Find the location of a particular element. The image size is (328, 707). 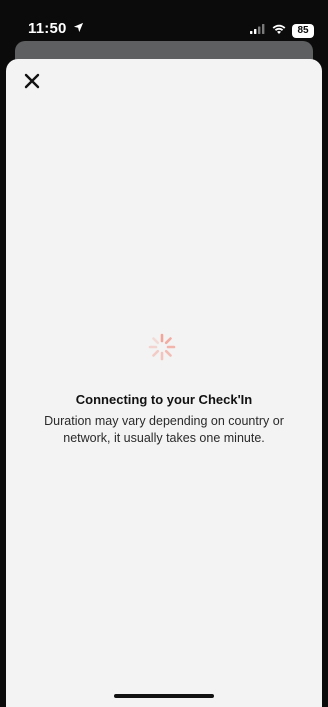

close-icon is located at coordinates (32, 83).